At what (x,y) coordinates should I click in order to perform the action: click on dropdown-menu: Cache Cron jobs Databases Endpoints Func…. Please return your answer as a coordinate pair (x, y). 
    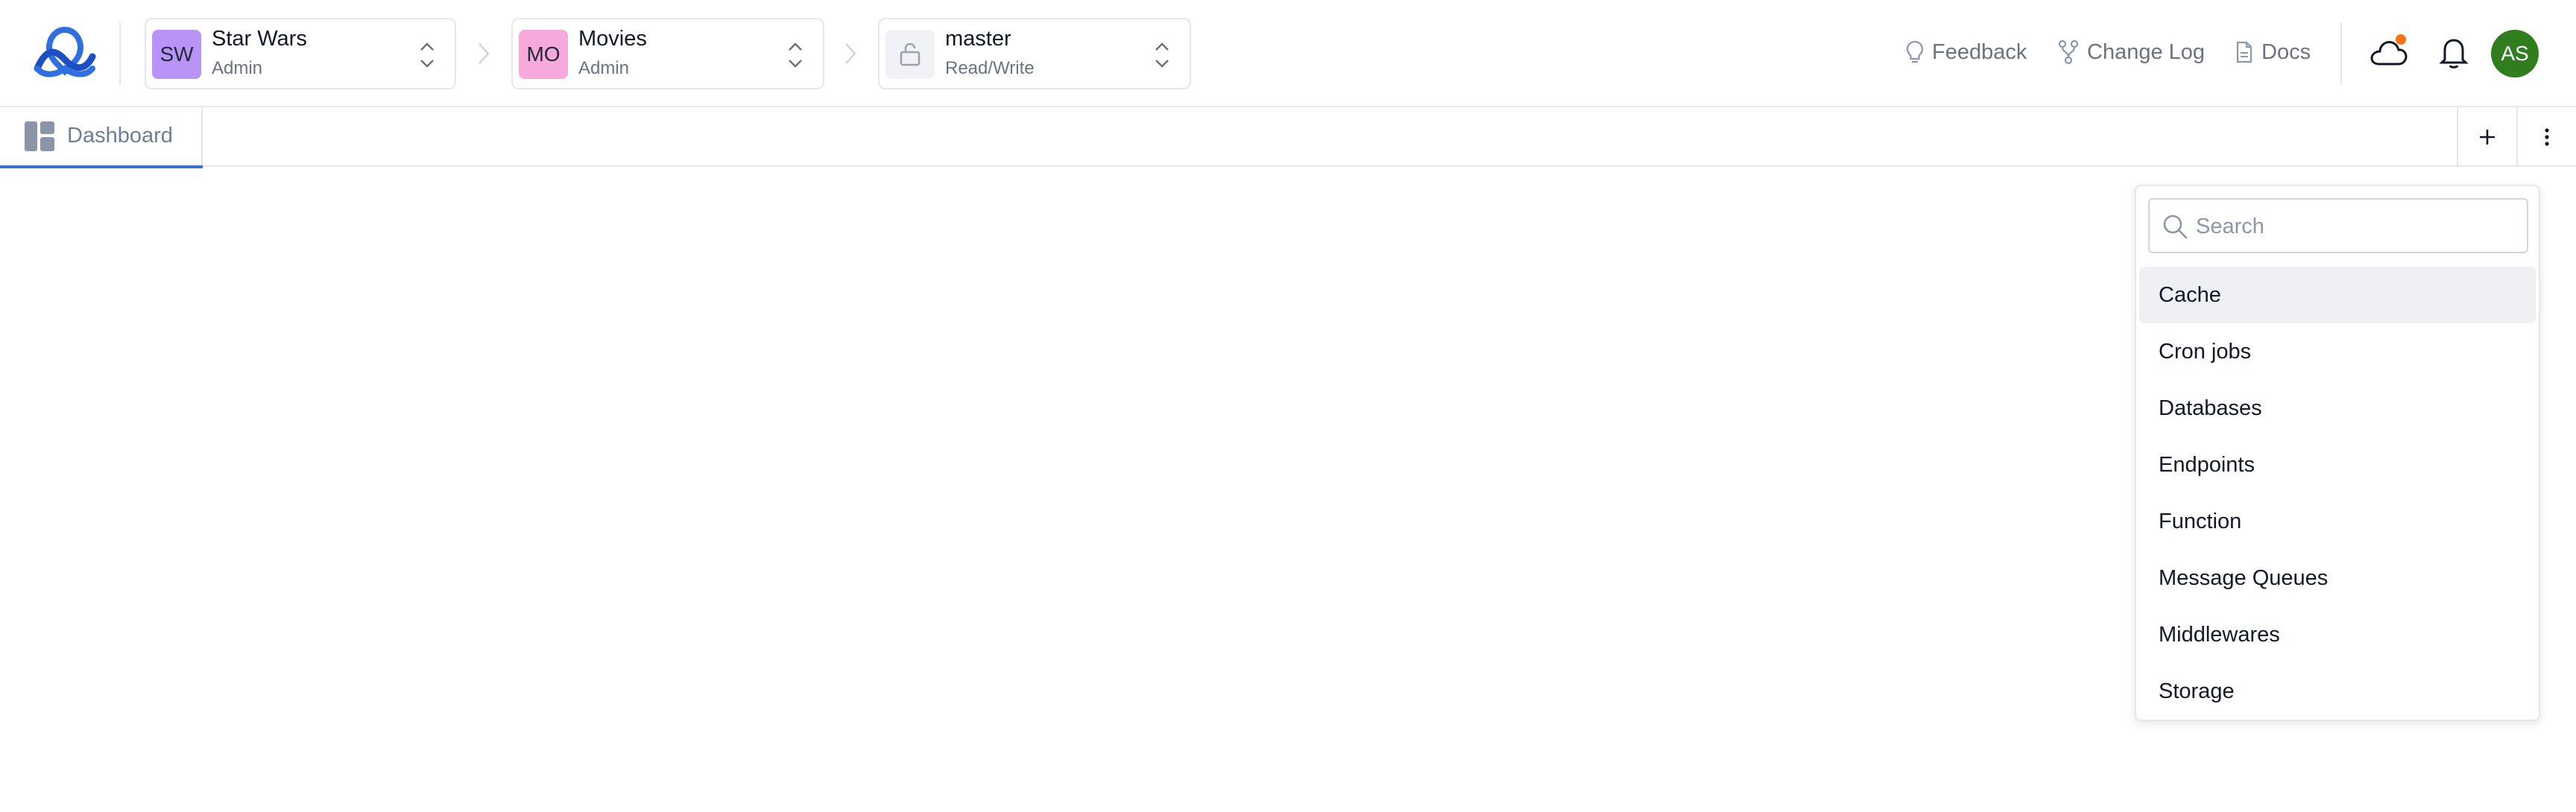
    Looking at the image, I should click on (2337, 493).